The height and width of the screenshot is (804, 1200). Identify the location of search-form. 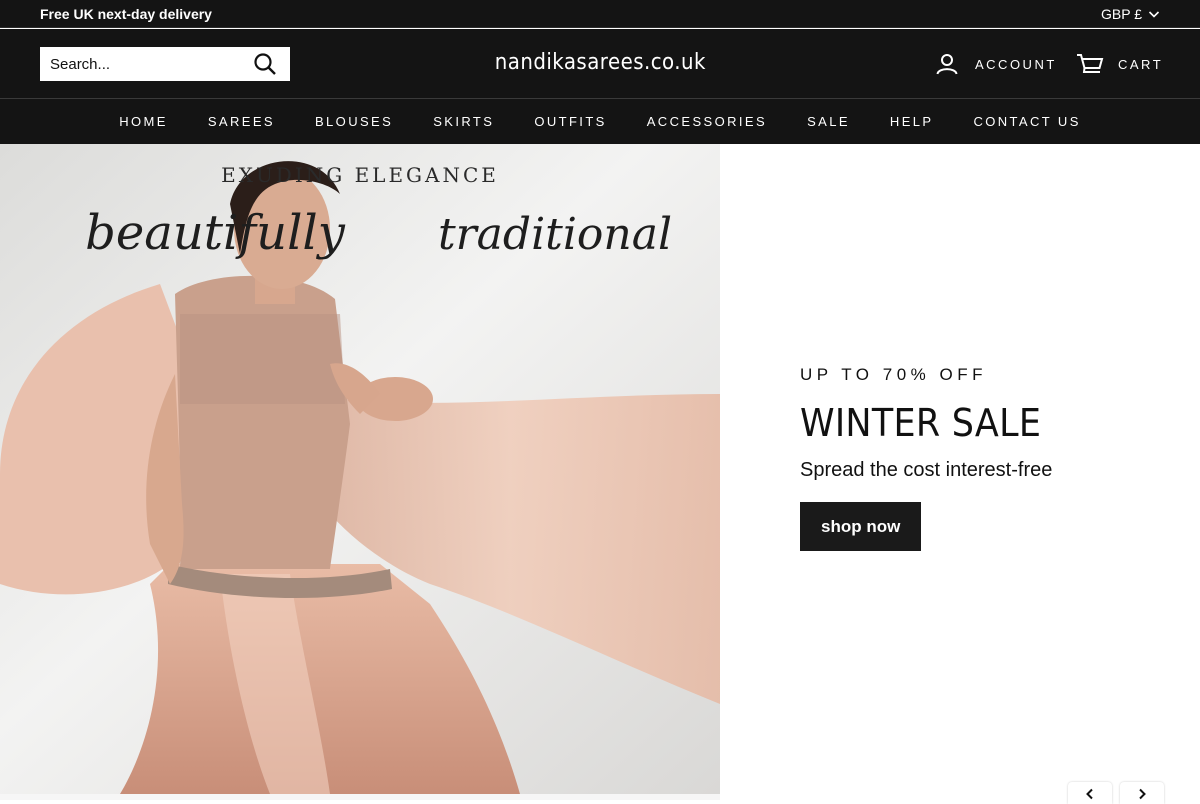
(165, 64).